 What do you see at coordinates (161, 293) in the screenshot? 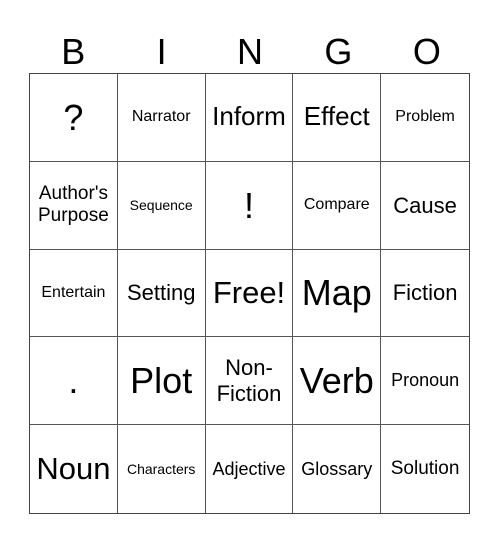
I see `bingo-cell: Setting` at bounding box center [161, 293].